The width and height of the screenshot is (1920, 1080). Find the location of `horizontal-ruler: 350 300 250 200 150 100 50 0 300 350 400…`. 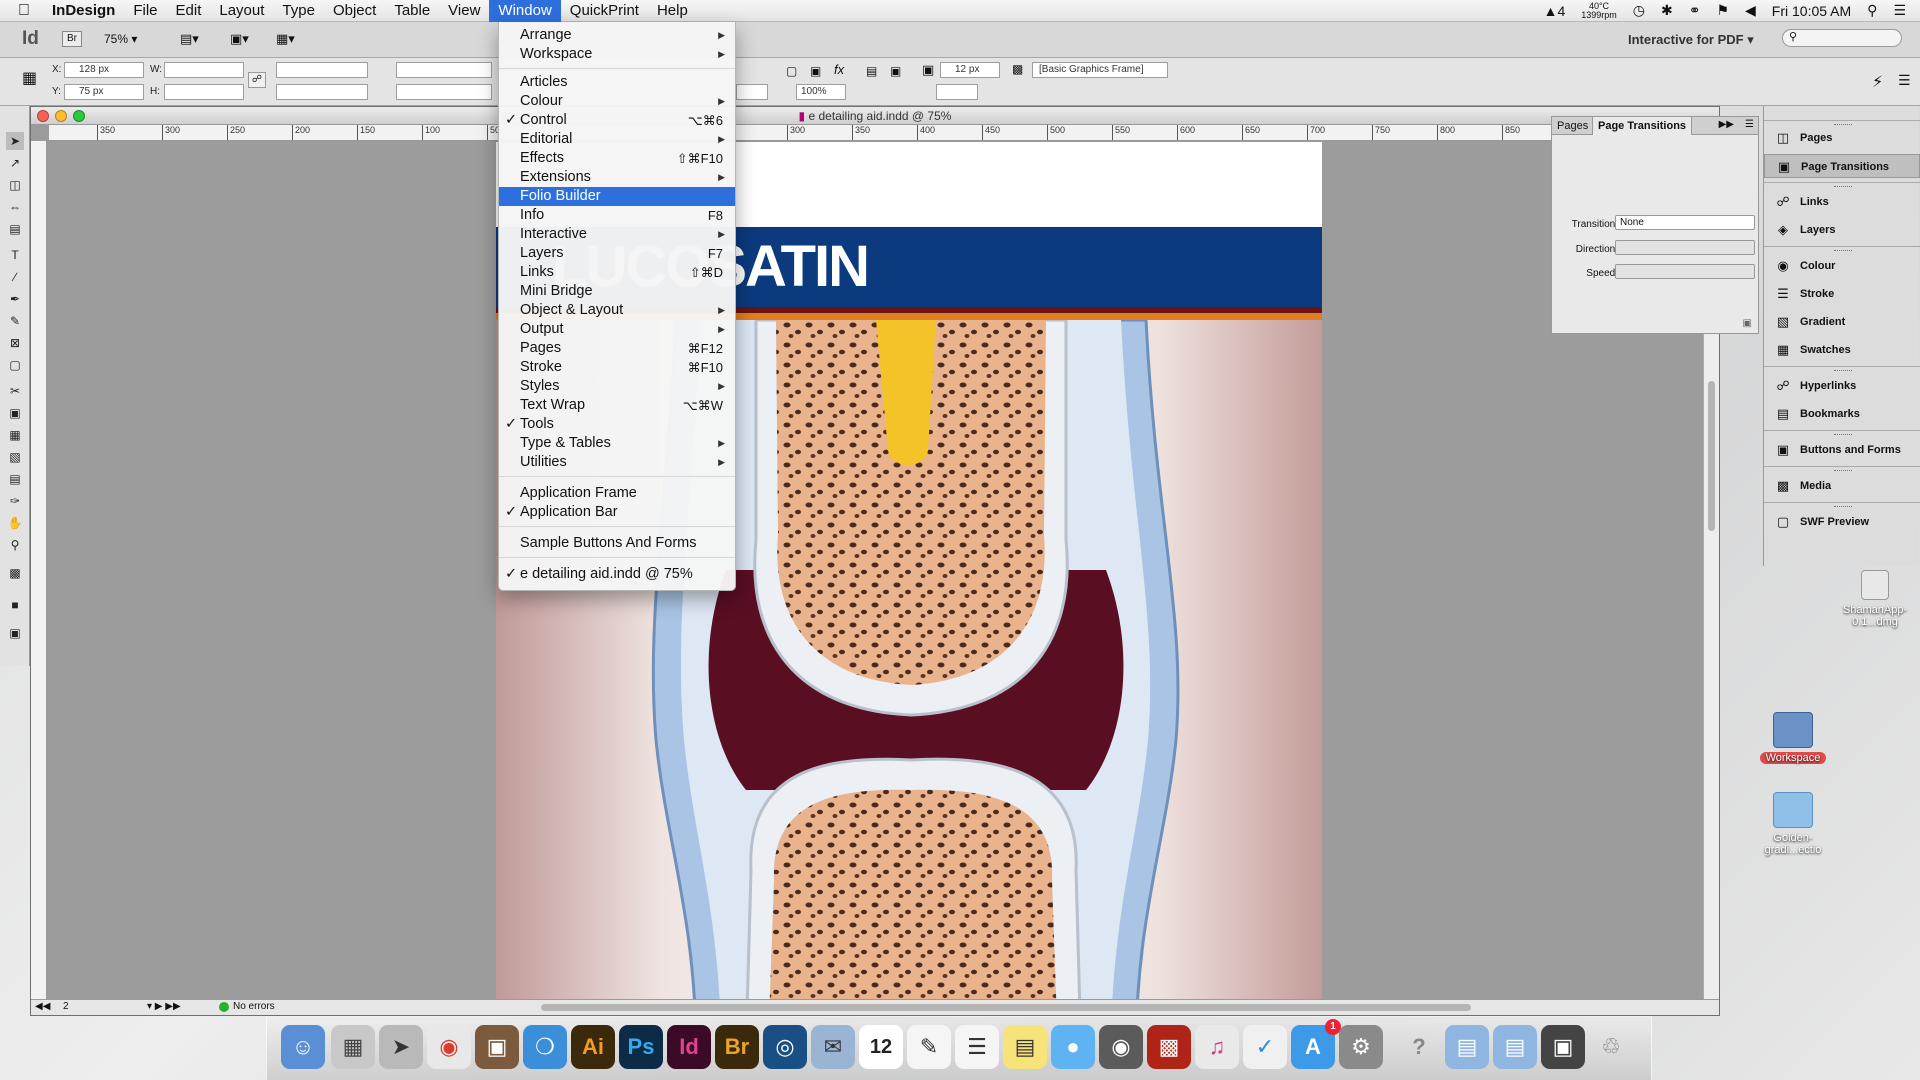

horizontal-ruler: 350 300 250 200 150 100 50 0 300 350 400… is located at coordinates (876, 133).